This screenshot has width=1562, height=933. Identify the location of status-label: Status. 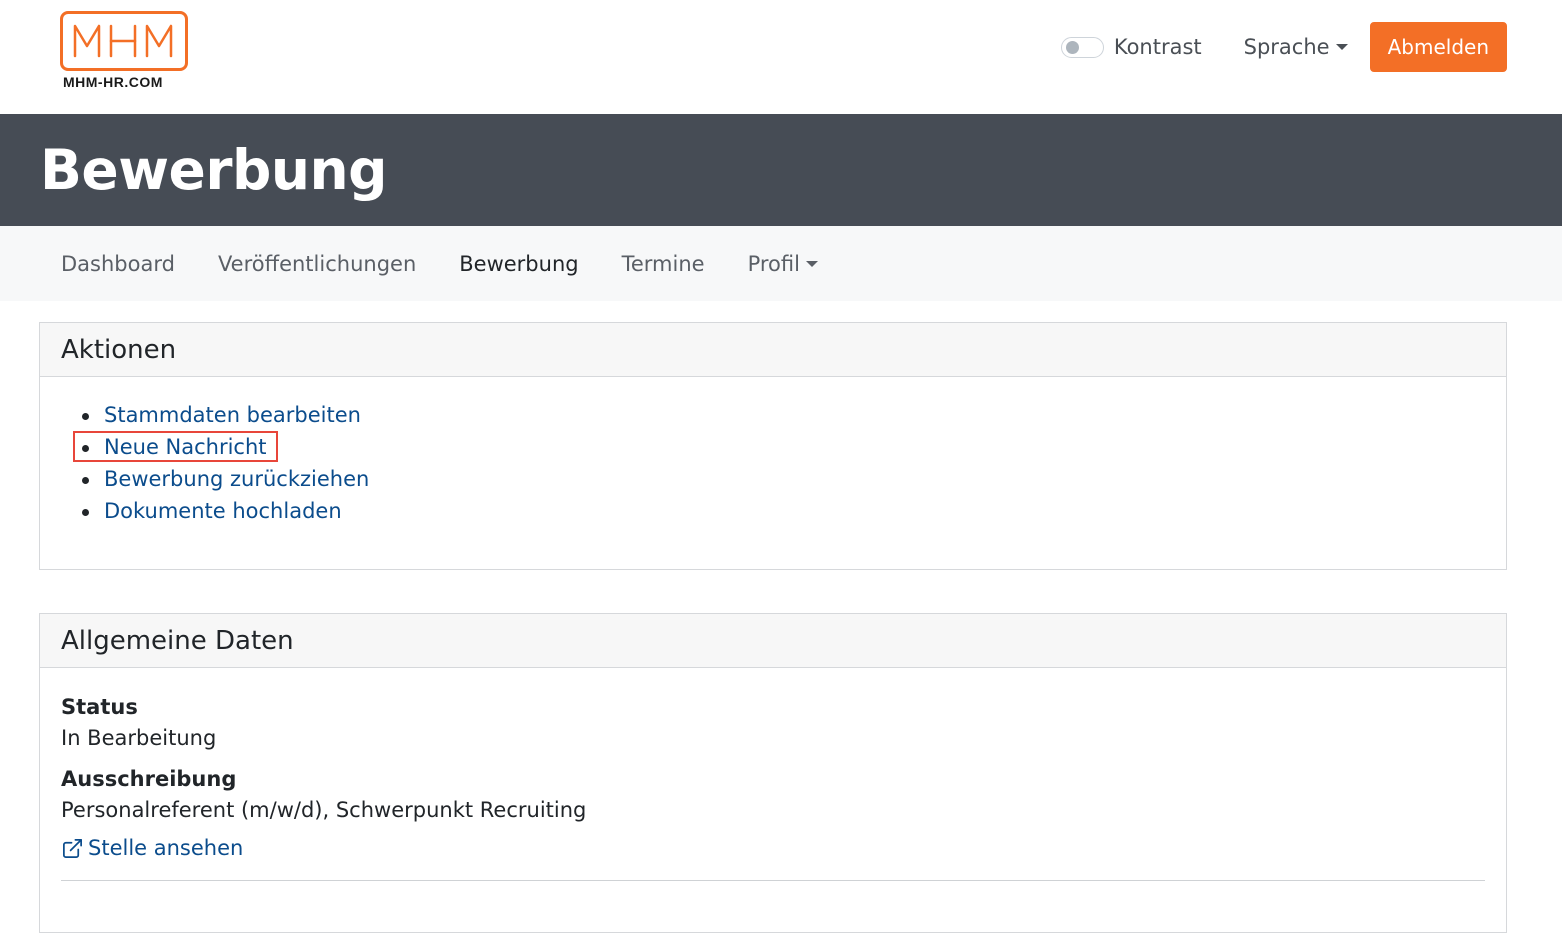
(99, 707).